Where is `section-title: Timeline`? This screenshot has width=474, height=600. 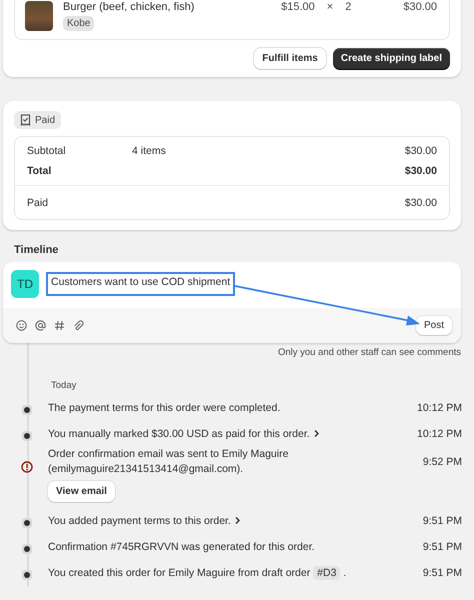
section-title: Timeline is located at coordinates (37, 250).